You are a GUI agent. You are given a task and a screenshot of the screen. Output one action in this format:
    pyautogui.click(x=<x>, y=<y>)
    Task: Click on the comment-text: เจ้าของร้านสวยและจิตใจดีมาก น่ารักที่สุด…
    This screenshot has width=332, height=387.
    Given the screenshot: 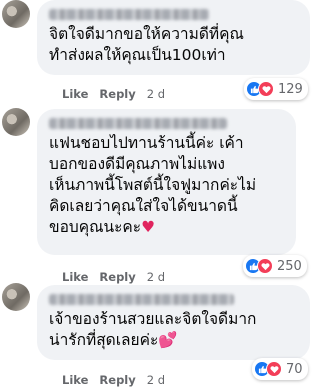 What is the action you would take?
    pyautogui.click(x=173, y=330)
    